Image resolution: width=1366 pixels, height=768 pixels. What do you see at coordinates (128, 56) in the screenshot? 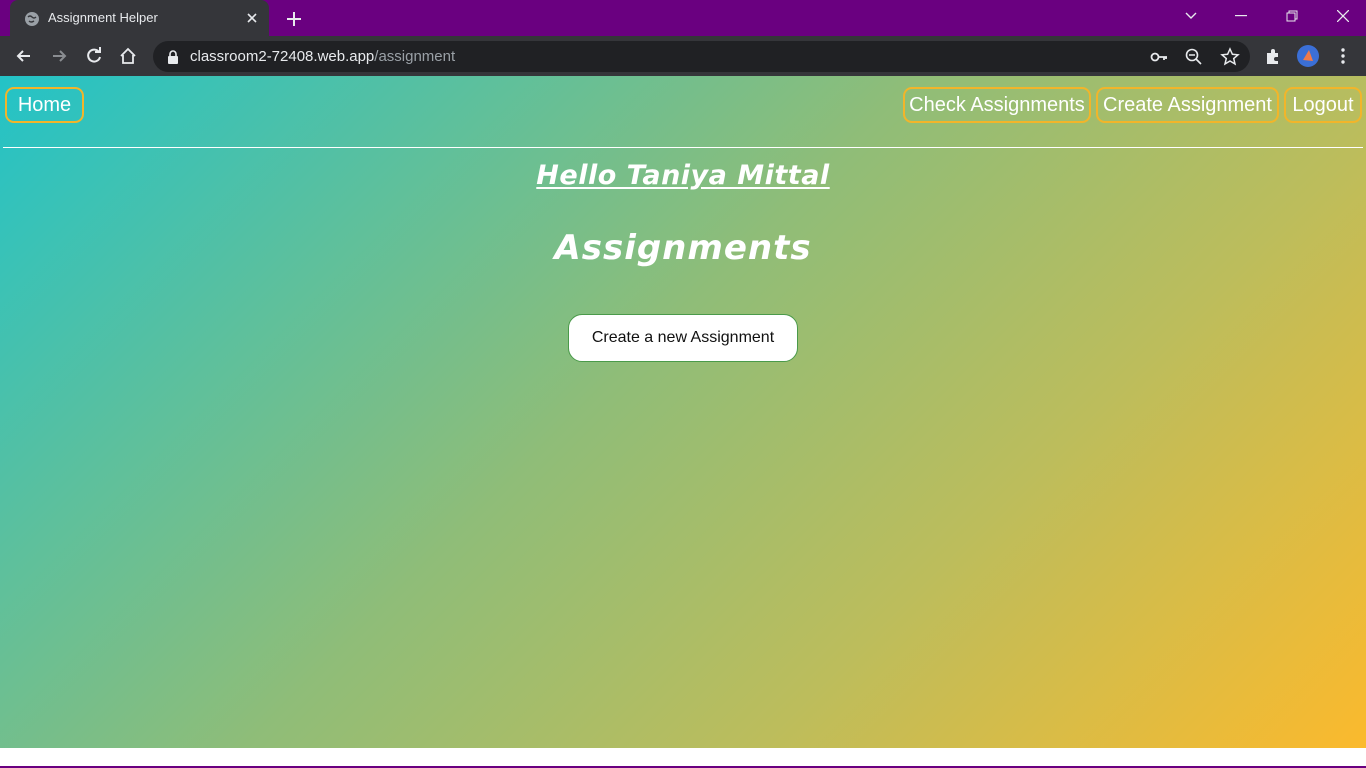
I see `home-icon` at bounding box center [128, 56].